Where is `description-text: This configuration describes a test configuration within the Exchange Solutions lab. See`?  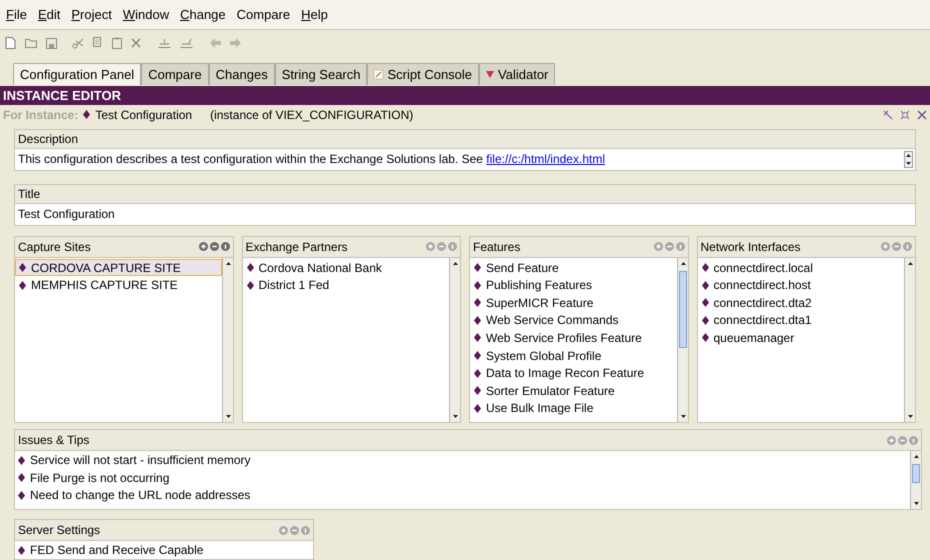 description-text: This configuration describes a test configuration within the Exchange Solutions lab. See is located at coordinates (251, 159).